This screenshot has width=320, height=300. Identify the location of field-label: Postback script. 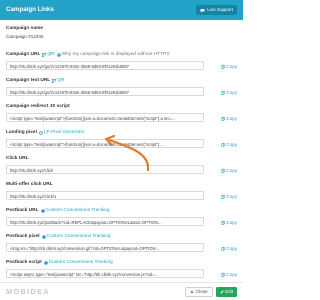
(24, 262).